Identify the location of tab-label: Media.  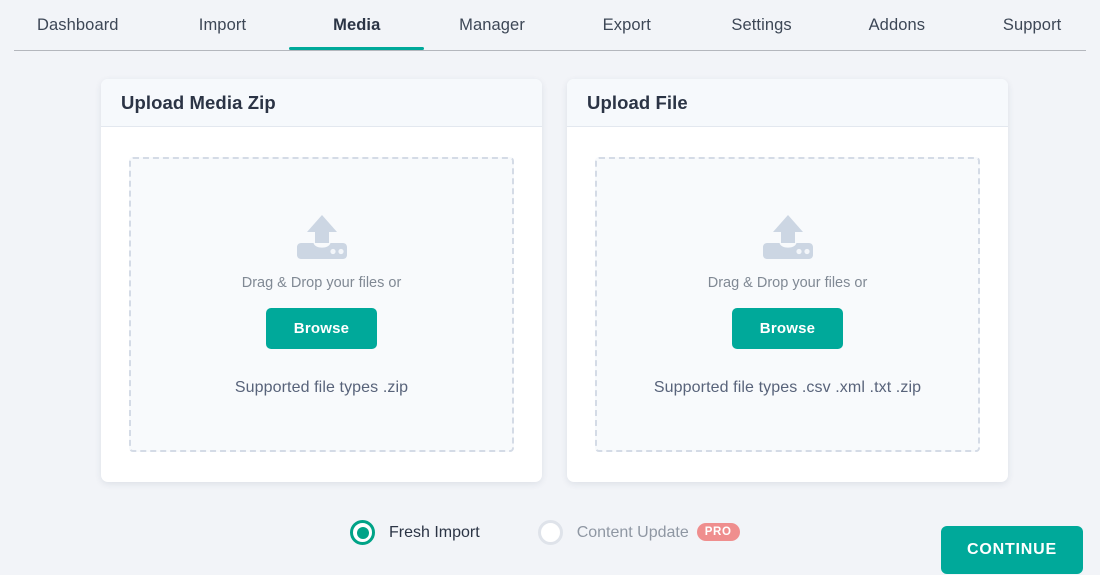
(357, 24).